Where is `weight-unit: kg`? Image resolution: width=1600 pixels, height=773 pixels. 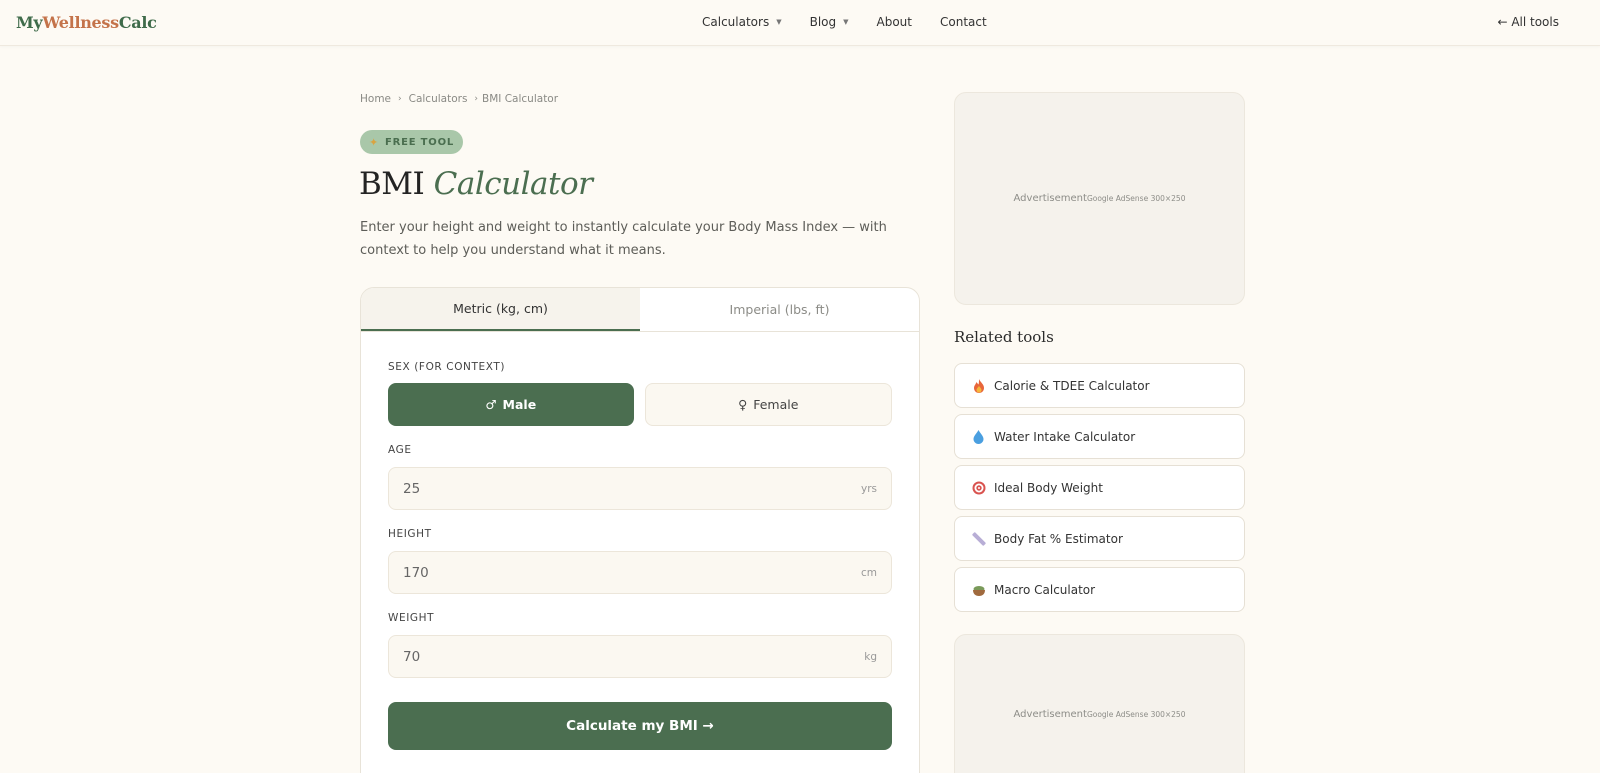
weight-unit: kg is located at coordinates (870, 656).